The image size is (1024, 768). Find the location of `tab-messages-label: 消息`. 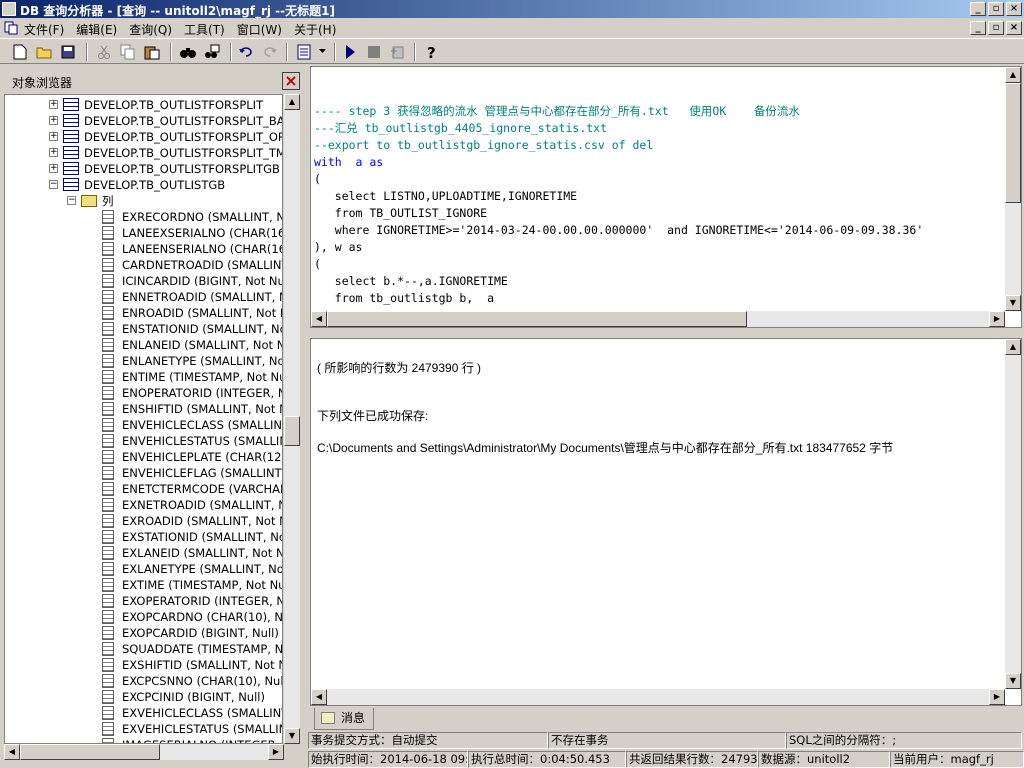

tab-messages-label: 消息 is located at coordinates (353, 718).